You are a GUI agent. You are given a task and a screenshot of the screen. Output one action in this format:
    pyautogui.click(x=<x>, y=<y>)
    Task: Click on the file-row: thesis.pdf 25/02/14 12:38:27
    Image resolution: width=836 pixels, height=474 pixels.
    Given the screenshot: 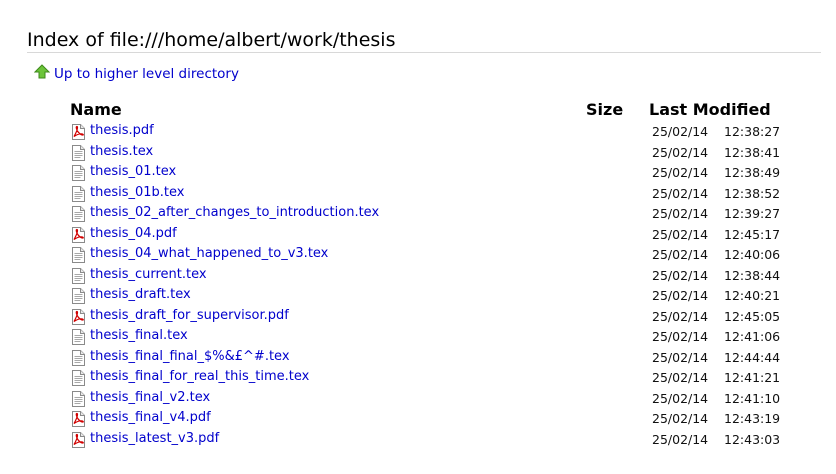 What is the action you would take?
    pyautogui.click(x=418, y=131)
    